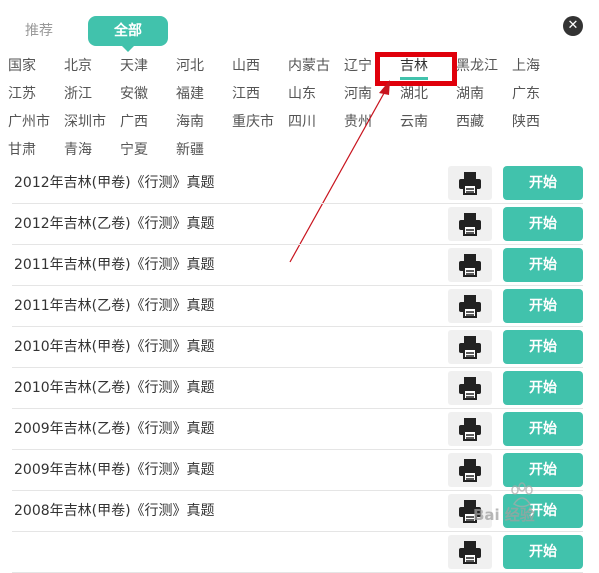  What do you see at coordinates (297, 347) in the screenshot?
I see `paper-row: 2010年吉林(甲卷)《行测》真题 开始` at bounding box center [297, 347].